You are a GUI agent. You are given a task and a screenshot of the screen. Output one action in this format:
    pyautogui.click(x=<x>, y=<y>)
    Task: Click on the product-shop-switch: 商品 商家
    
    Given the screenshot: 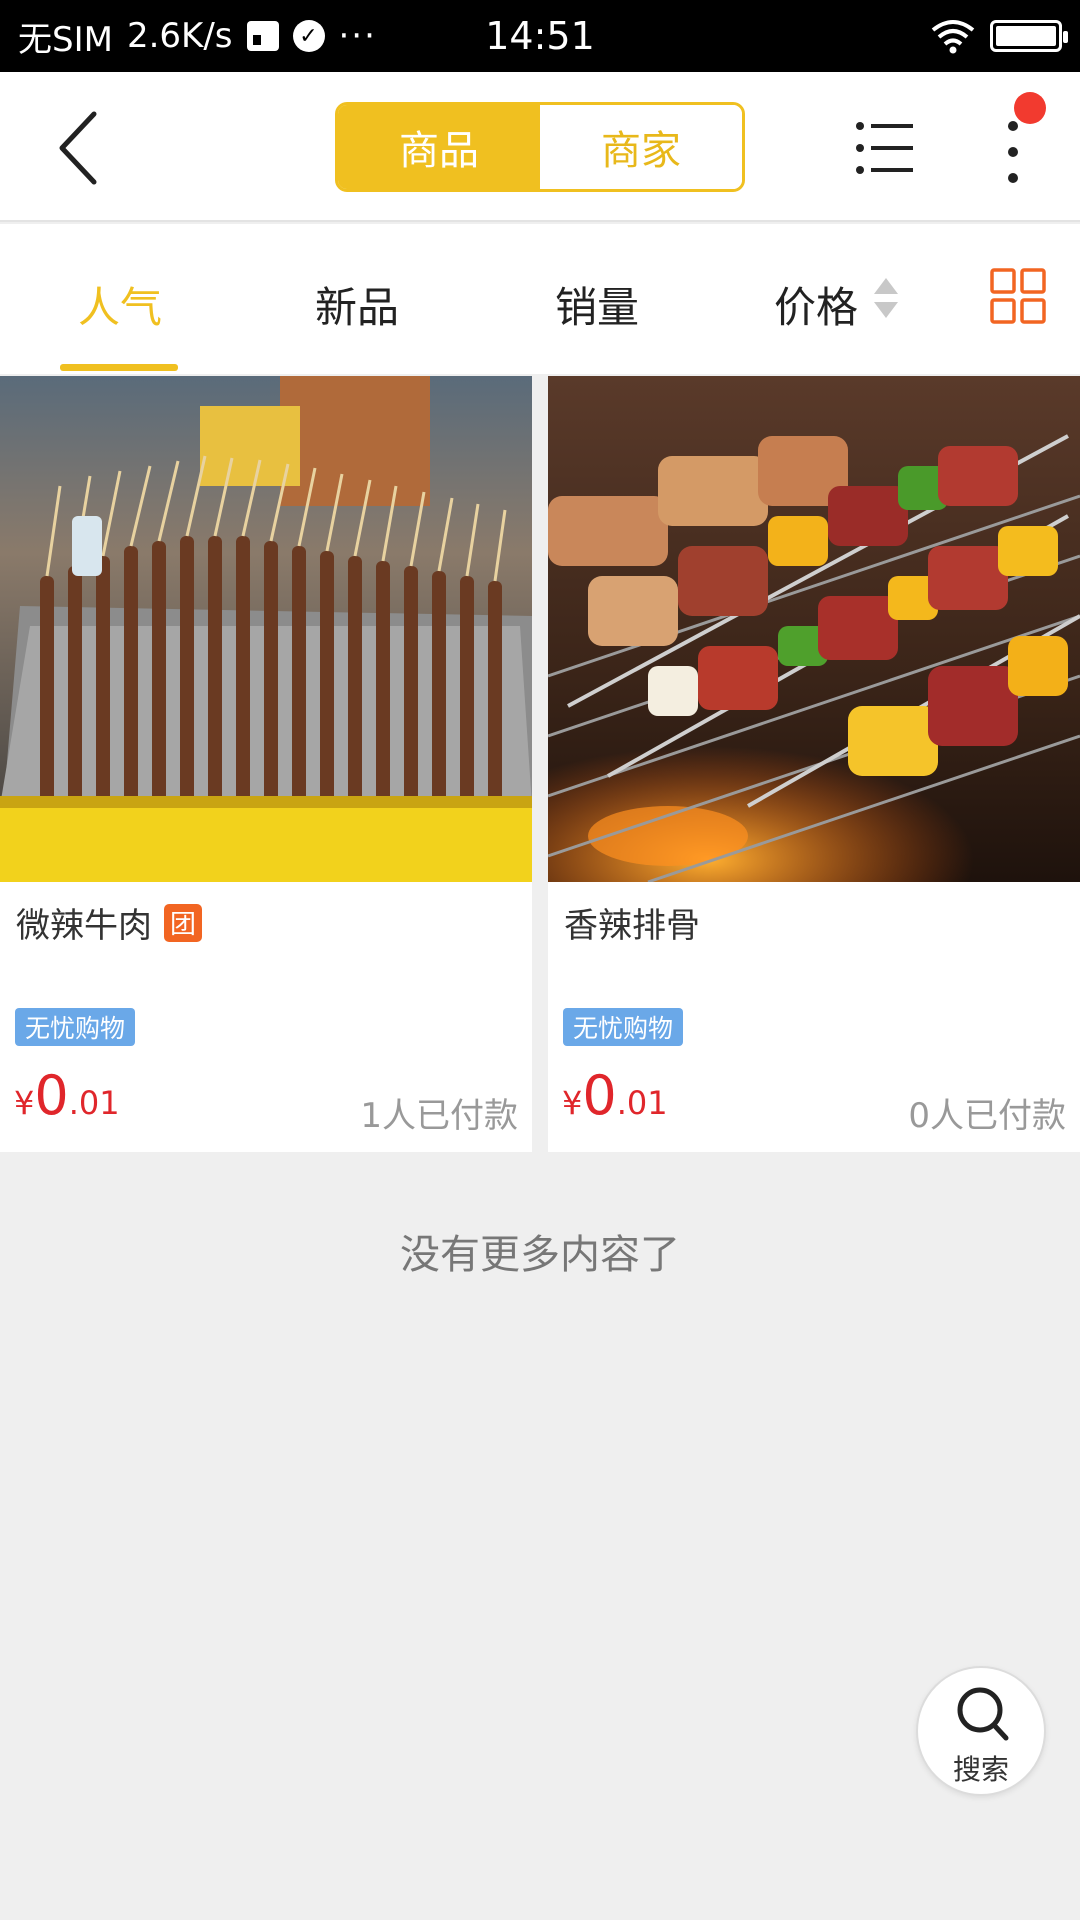 What is the action you would take?
    pyautogui.click(x=540, y=147)
    